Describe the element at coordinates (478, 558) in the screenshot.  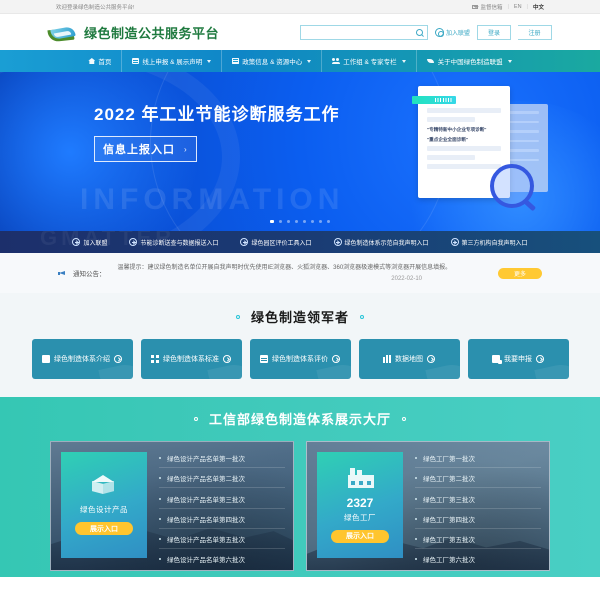
I see `list-item: 绿色工厂第六批次` at that location.